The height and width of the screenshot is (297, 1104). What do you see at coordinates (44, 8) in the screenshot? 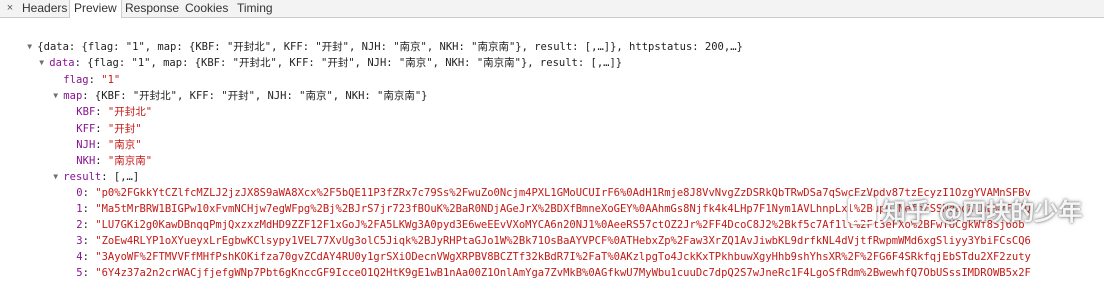
I see `tab-headers: Headers` at bounding box center [44, 8].